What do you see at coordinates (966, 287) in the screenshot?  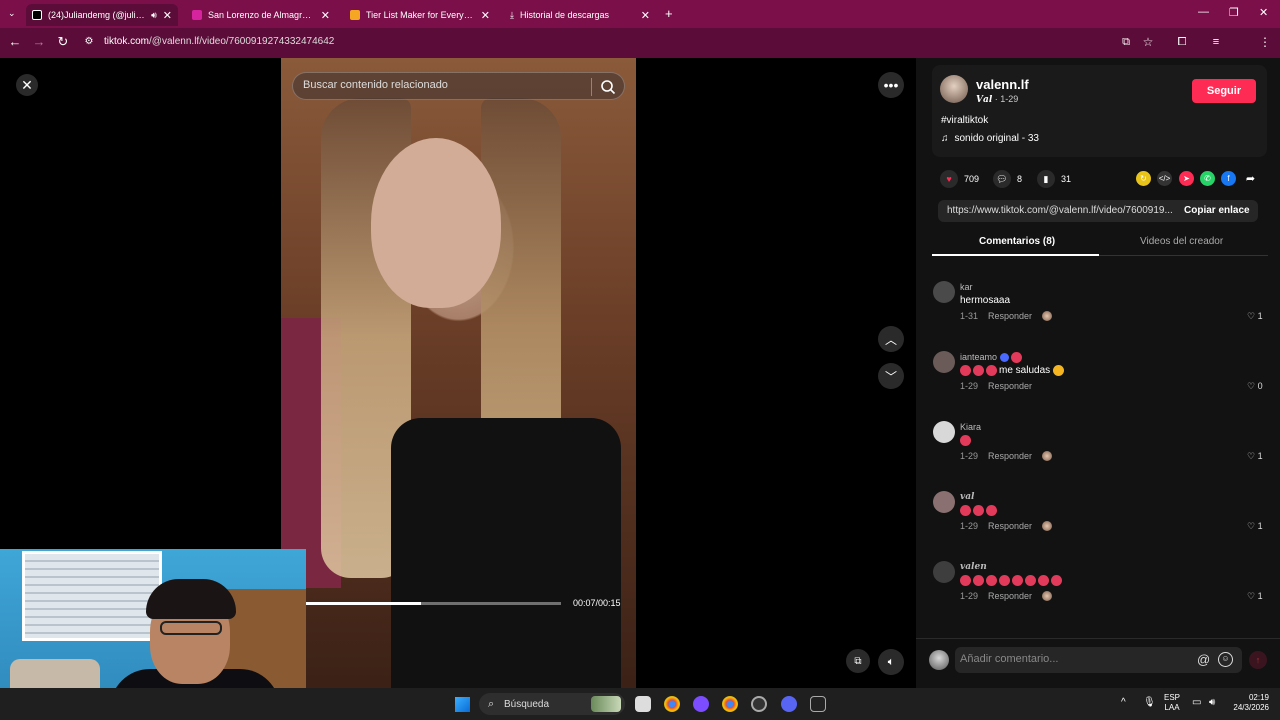 I see `comment-username: kar` at bounding box center [966, 287].